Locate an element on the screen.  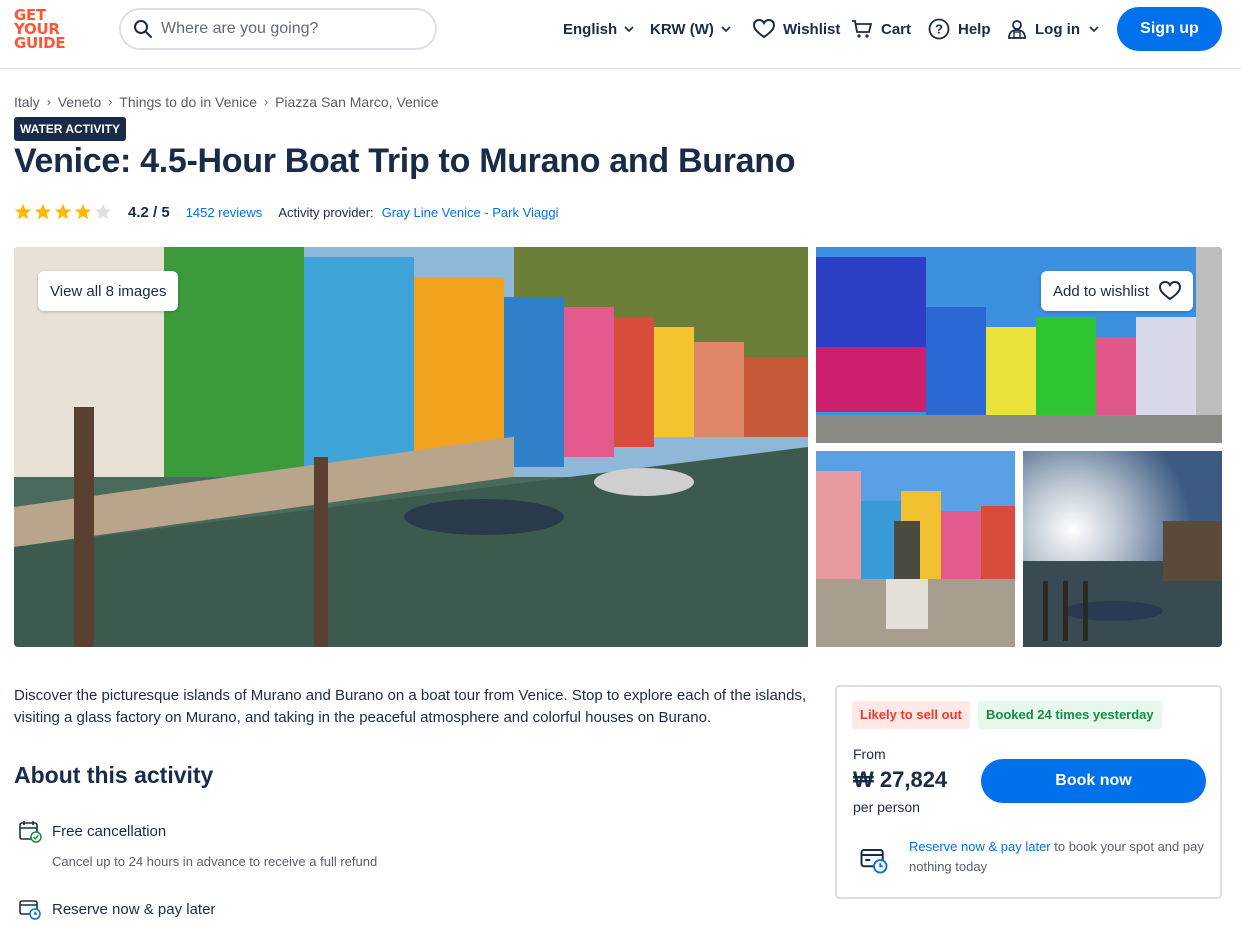
help-icon: ? is located at coordinates (939, 29).